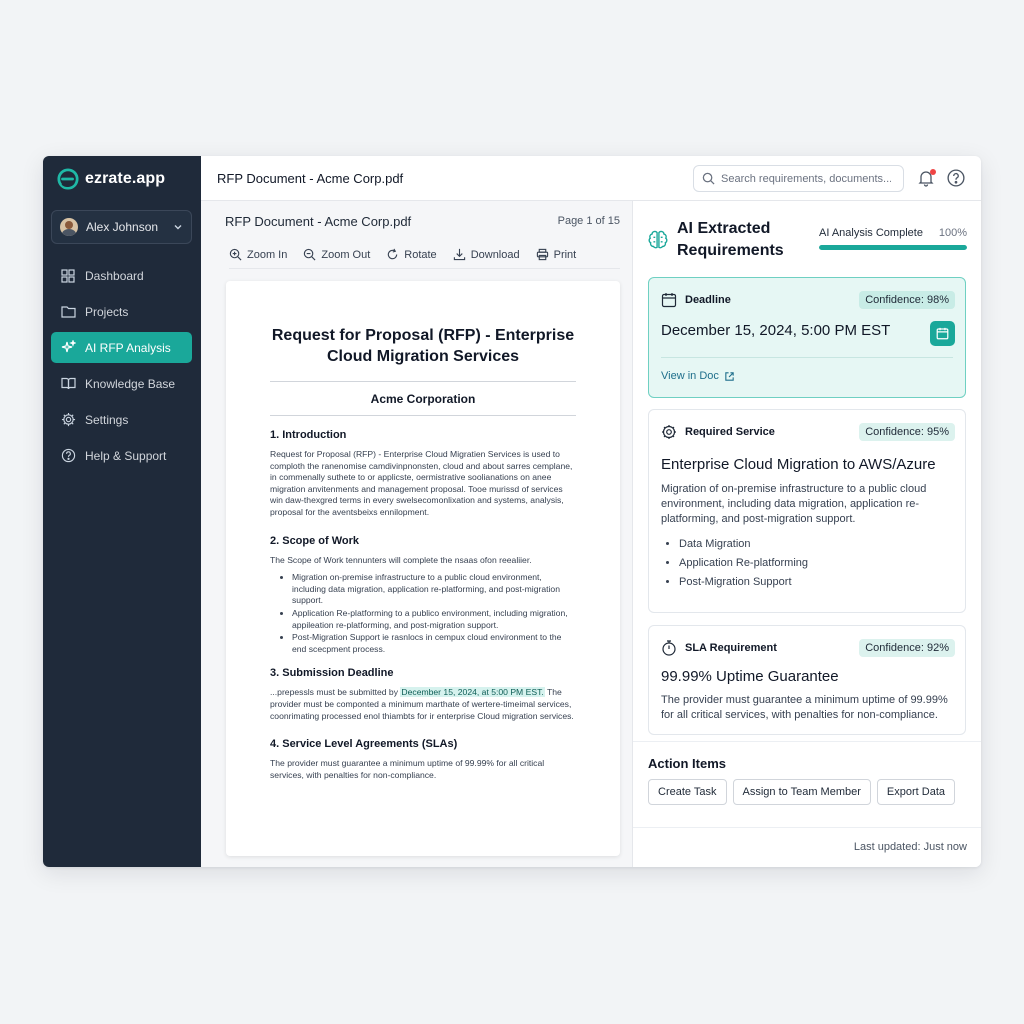 This screenshot has height=1024, width=1024. What do you see at coordinates (687, 792) in the screenshot?
I see `create-task-button: Create Task` at bounding box center [687, 792].